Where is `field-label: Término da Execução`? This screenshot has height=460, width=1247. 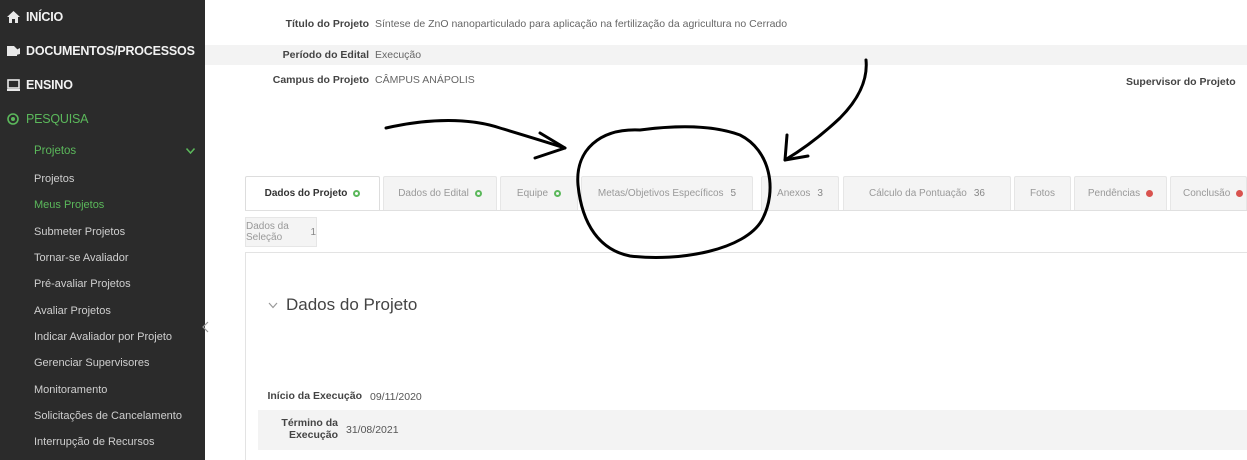
field-label: Término da Execução is located at coordinates (309, 429).